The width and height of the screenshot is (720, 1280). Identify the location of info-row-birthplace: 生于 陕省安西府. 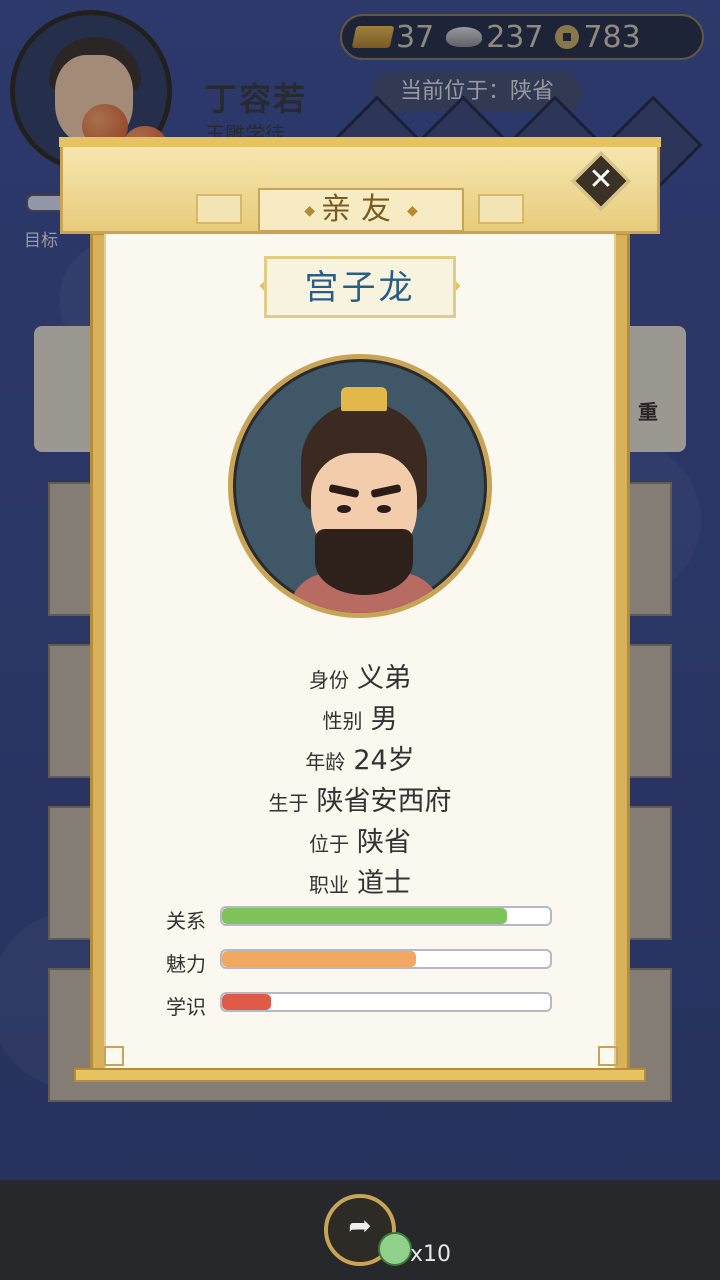
(360, 798).